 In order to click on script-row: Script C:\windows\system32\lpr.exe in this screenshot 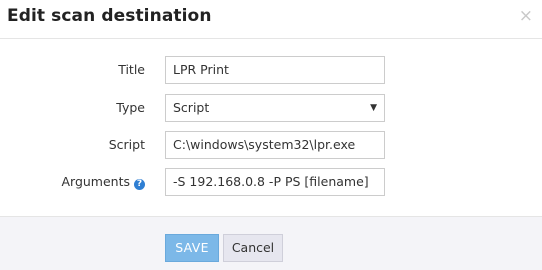, I will do `click(271, 145)`.